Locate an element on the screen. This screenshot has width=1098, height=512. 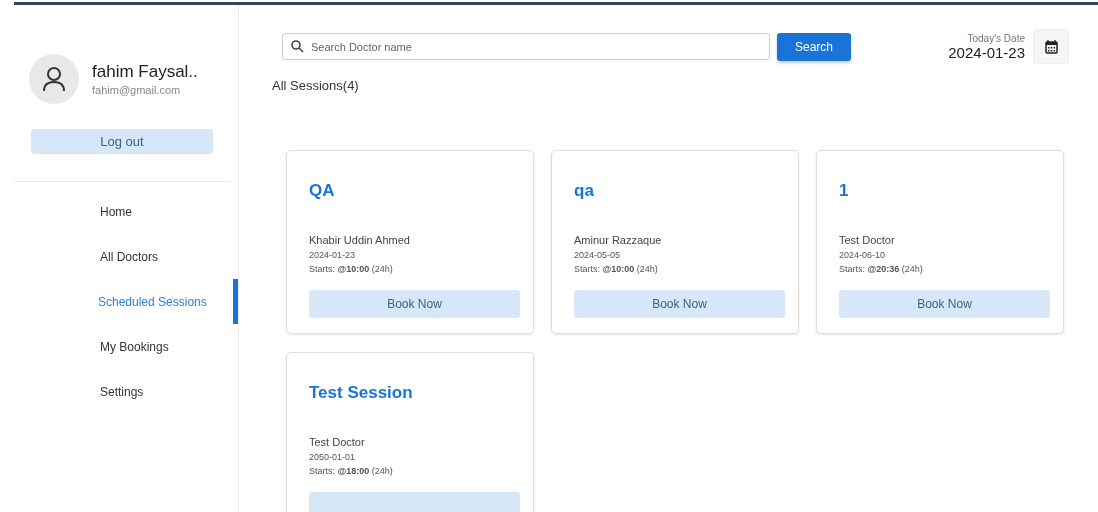
session-date: 2024-06-10 is located at coordinates (862, 255).